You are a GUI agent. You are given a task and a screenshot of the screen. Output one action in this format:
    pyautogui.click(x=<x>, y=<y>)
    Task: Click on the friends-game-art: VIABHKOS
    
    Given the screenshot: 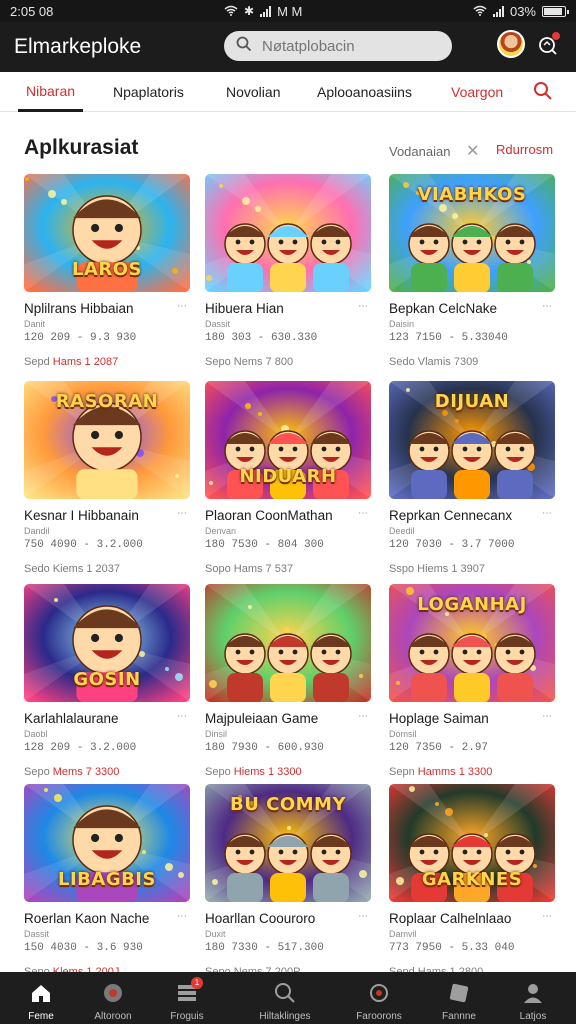 What is the action you would take?
    pyautogui.click(x=472, y=233)
    